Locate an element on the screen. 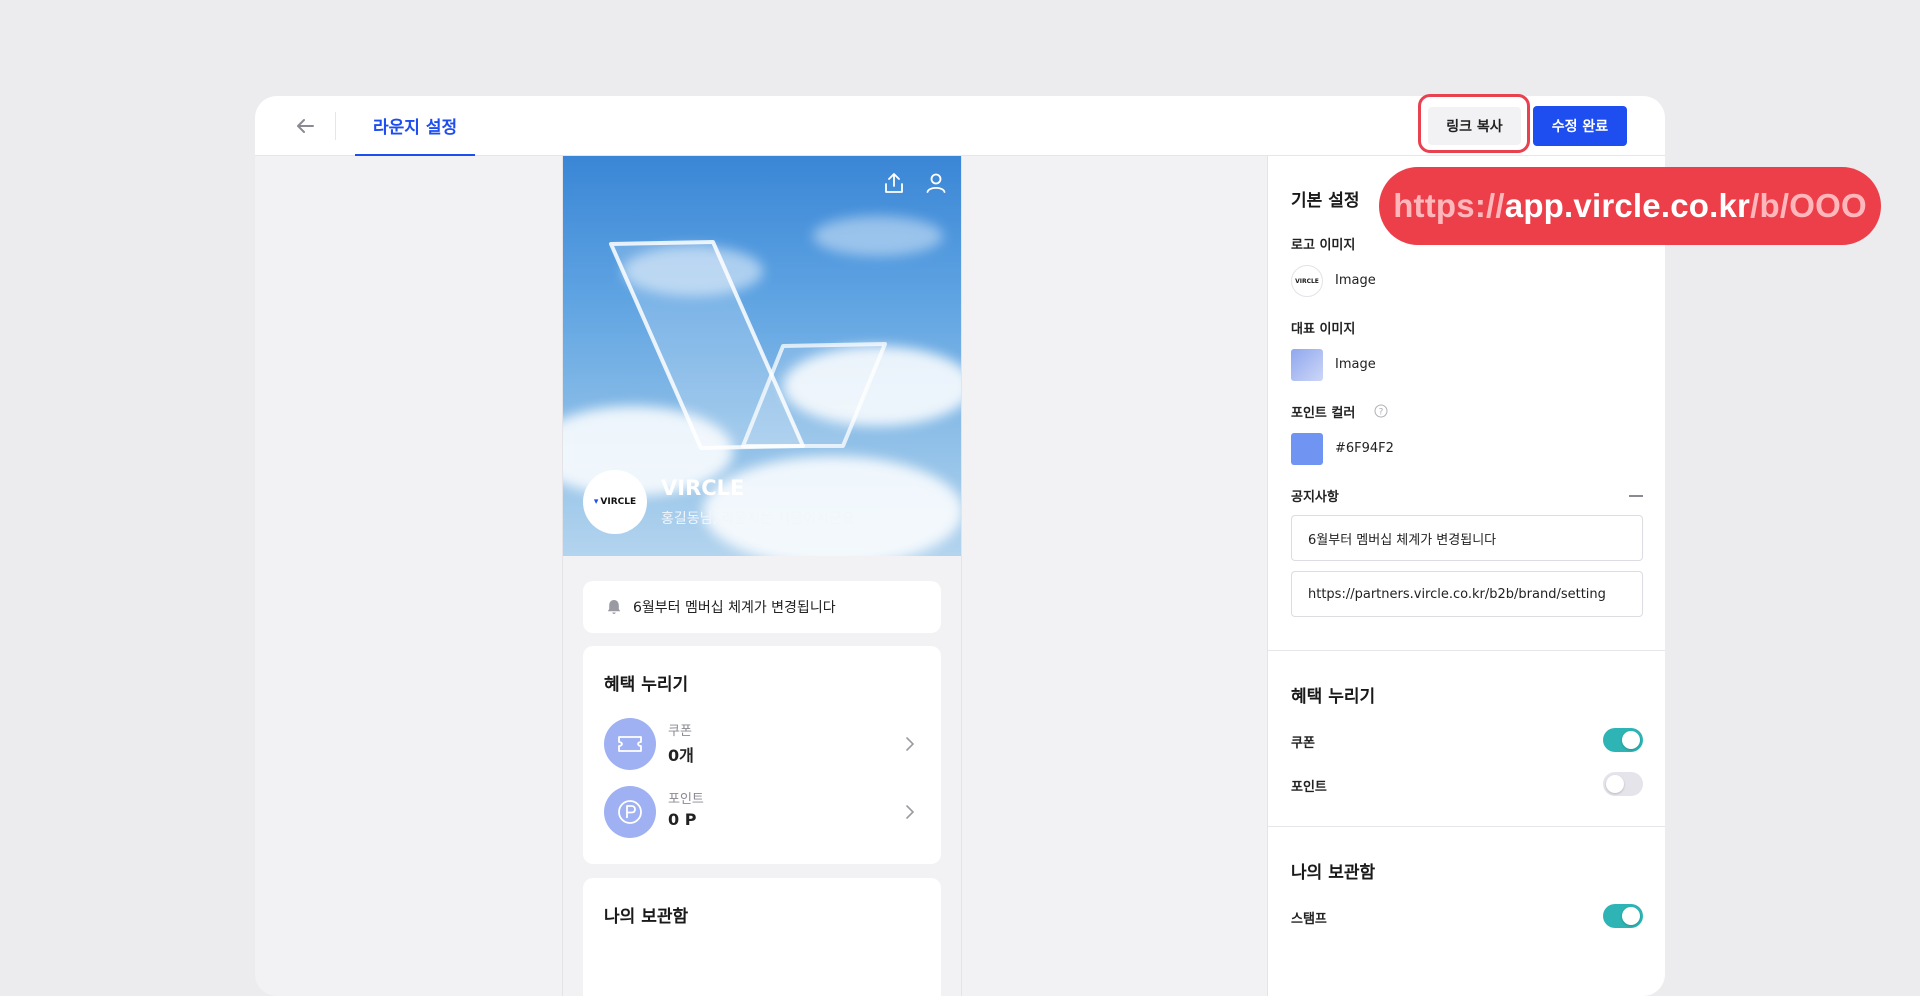 The width and height of the screenshot is (1920, 996). point-toggle-label: 포인트 is located at coordinates (1309, 787).